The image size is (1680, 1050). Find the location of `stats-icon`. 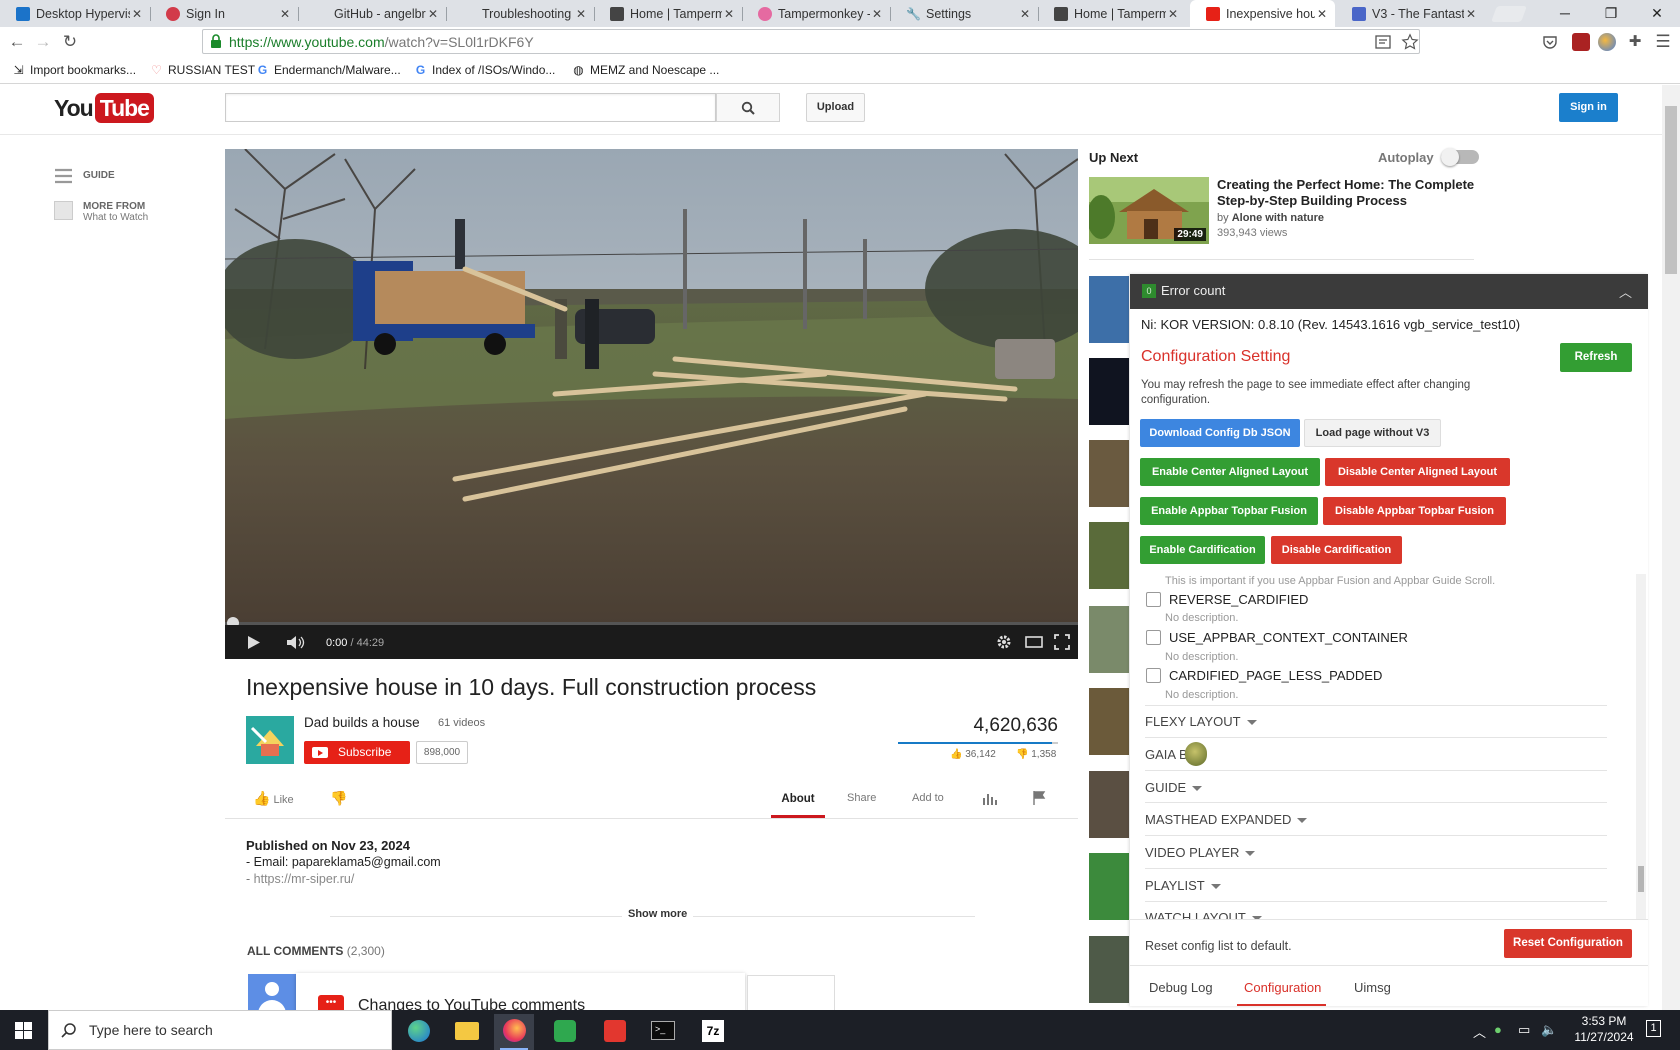

stats-icon is located at coordinates (990, 798).